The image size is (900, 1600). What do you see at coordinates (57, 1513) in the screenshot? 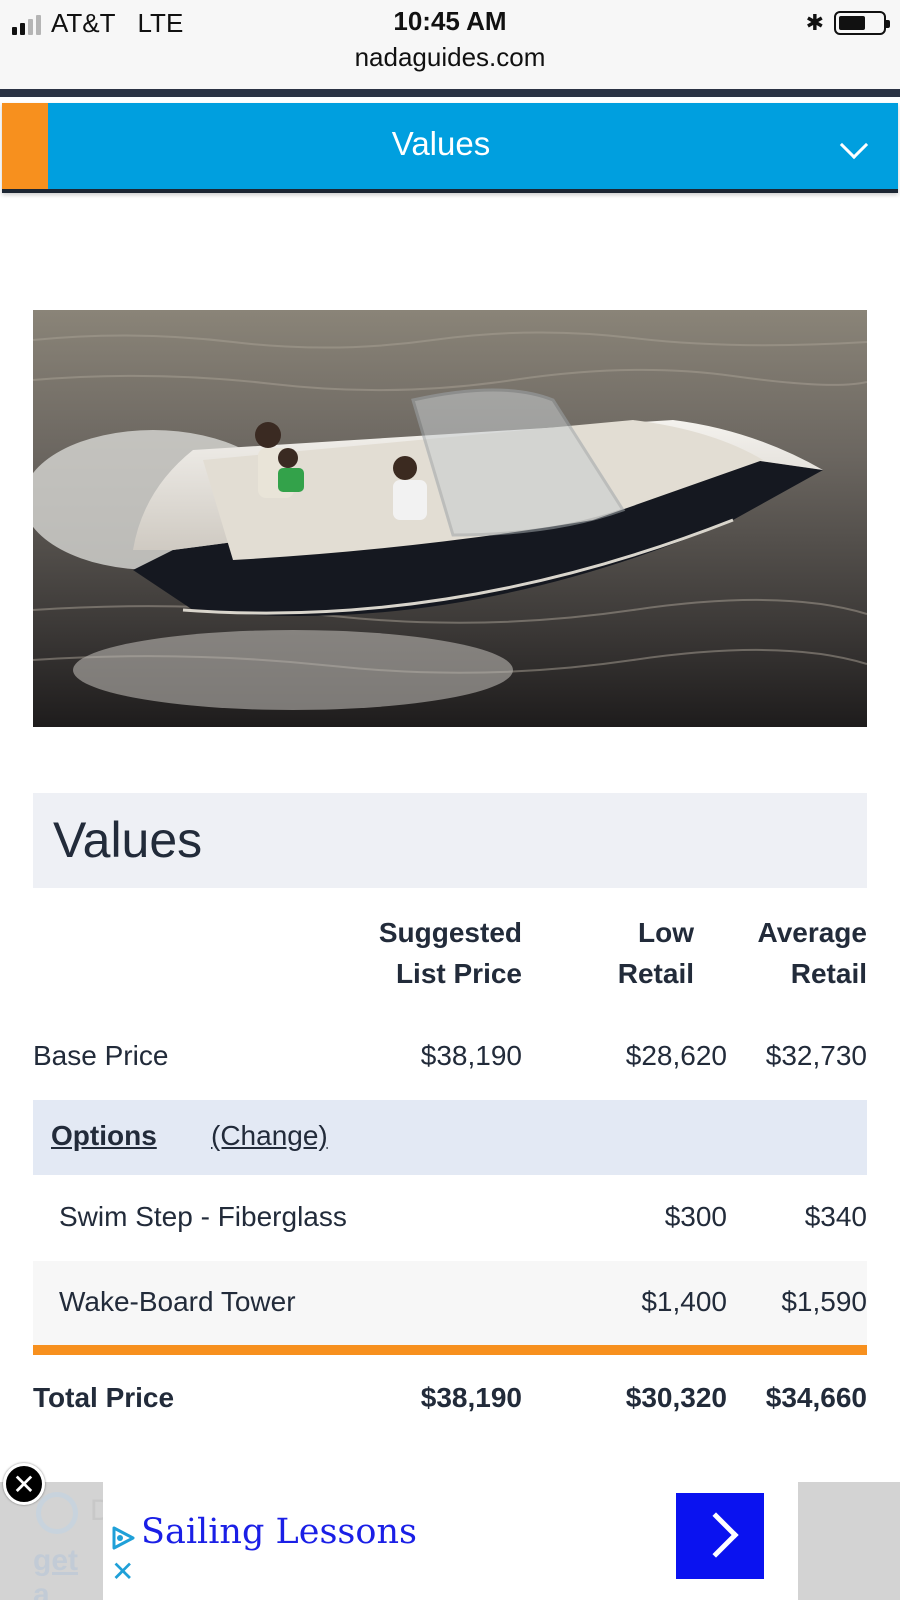
I see `clock-icon` at bounding box center [57, 1513].